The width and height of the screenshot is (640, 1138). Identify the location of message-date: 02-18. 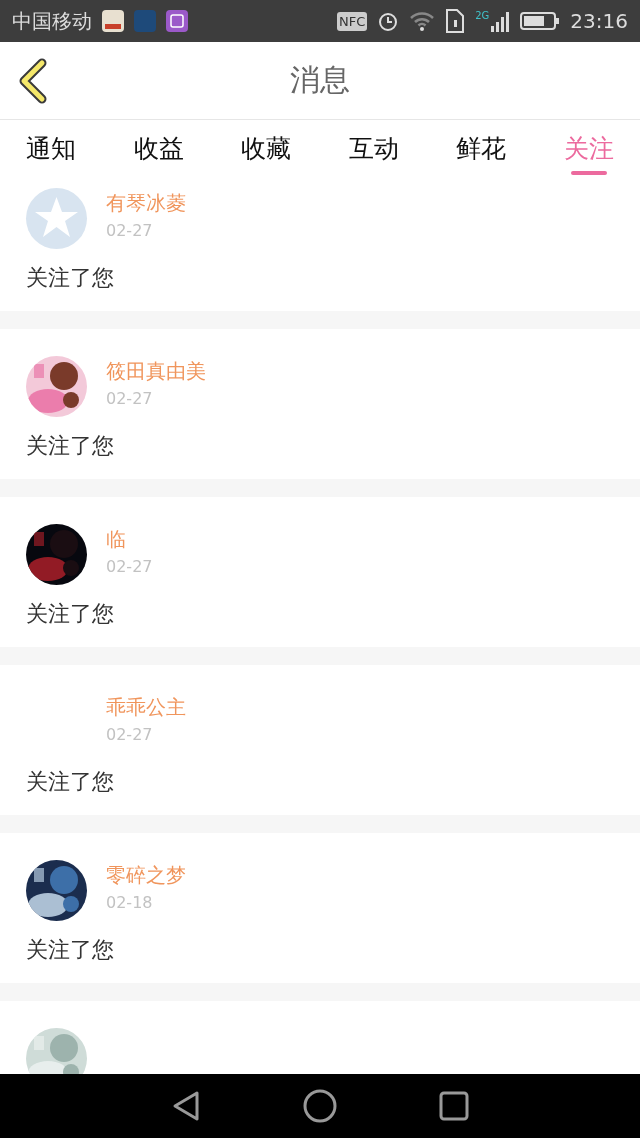
(130, 902).